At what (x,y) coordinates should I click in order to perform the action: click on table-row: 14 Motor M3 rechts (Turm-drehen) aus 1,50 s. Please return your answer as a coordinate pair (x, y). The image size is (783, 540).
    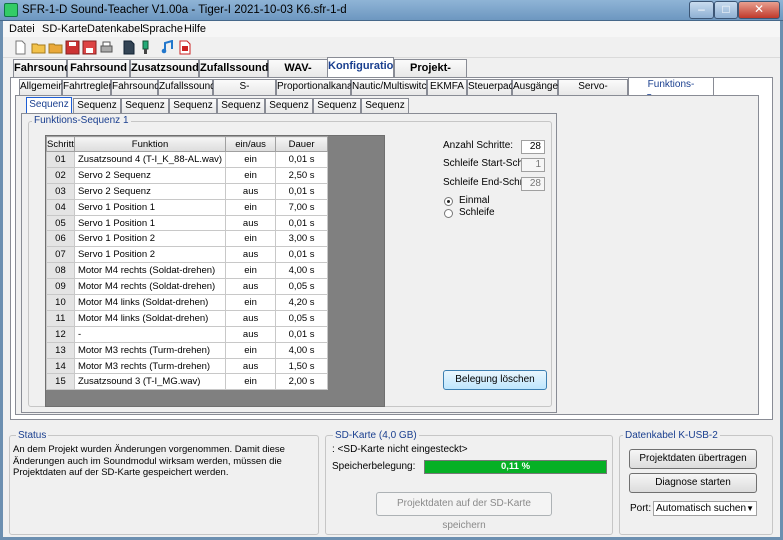
    Looking at the image, I should click on (187, 366).